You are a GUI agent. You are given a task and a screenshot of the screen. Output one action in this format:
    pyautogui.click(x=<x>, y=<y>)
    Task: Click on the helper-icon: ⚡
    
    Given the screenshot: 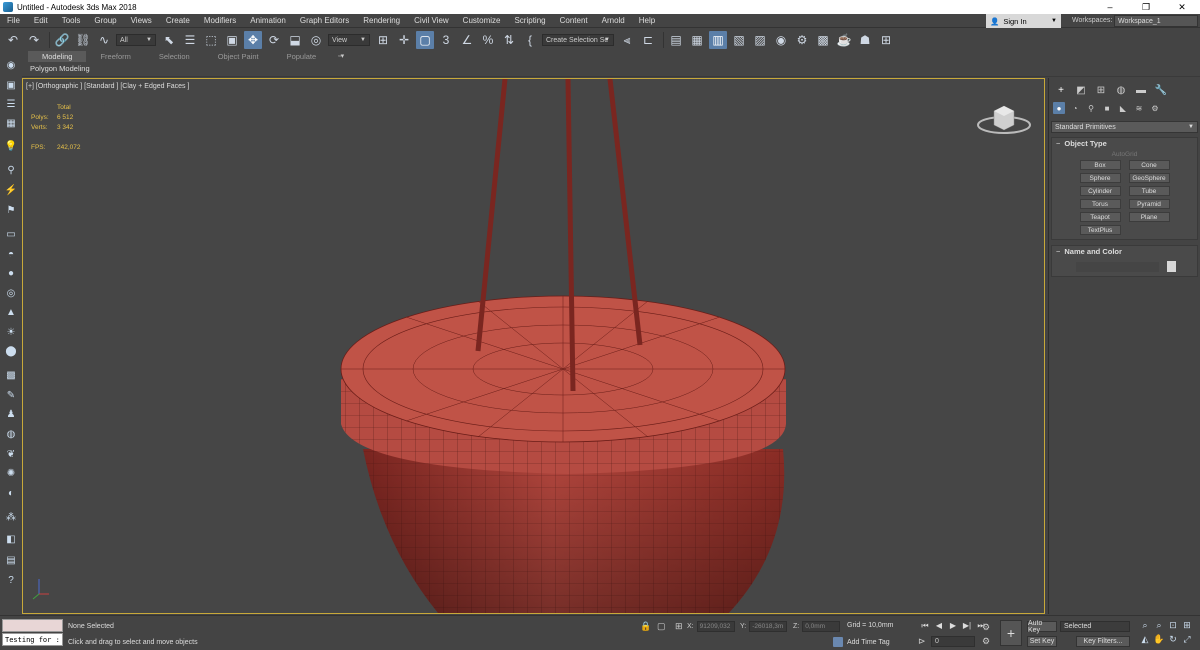 What is the action you would take?
    pyautogui.click(x=11, y=190)
    